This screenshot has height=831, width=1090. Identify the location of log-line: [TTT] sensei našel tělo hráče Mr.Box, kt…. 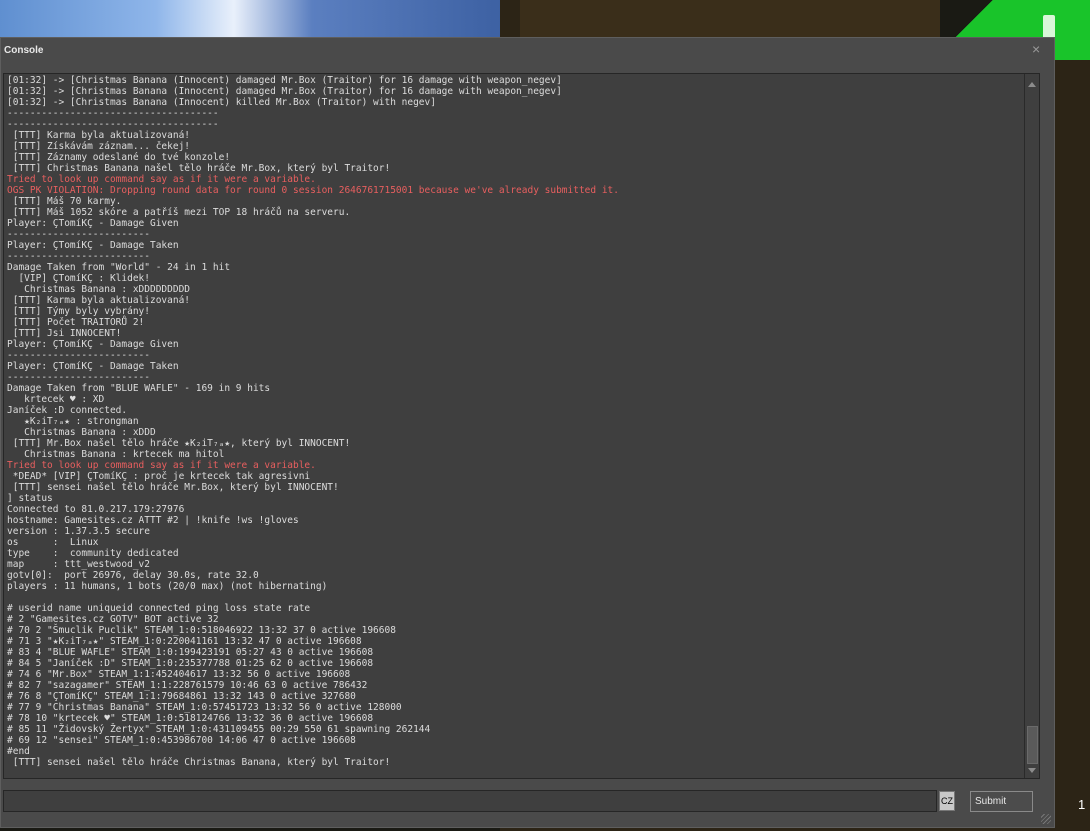
(173, 487).